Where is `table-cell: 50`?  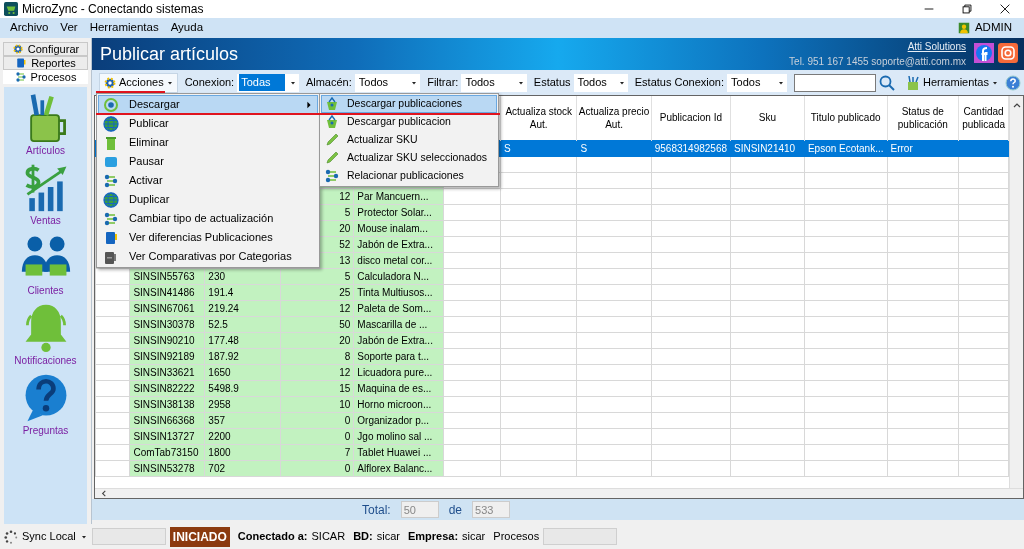
table-cell: 50 is located at coordinates (345, 324).